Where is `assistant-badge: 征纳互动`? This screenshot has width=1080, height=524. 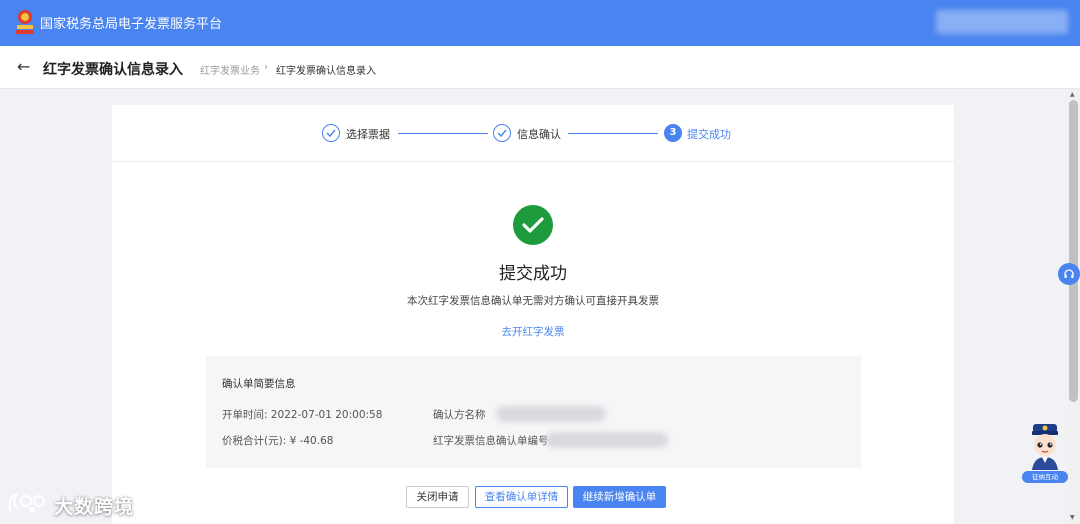 assistant-badge: 征纳互动 is located at coordinates (1045, 477).